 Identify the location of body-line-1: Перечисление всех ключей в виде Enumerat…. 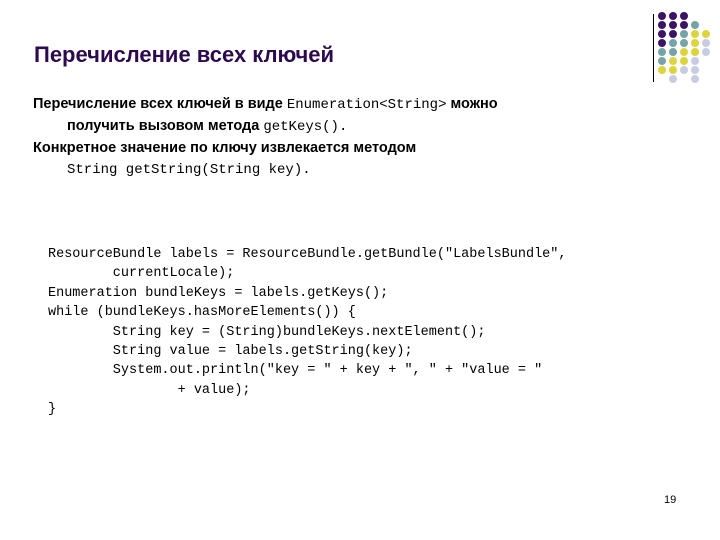
(363, 105).